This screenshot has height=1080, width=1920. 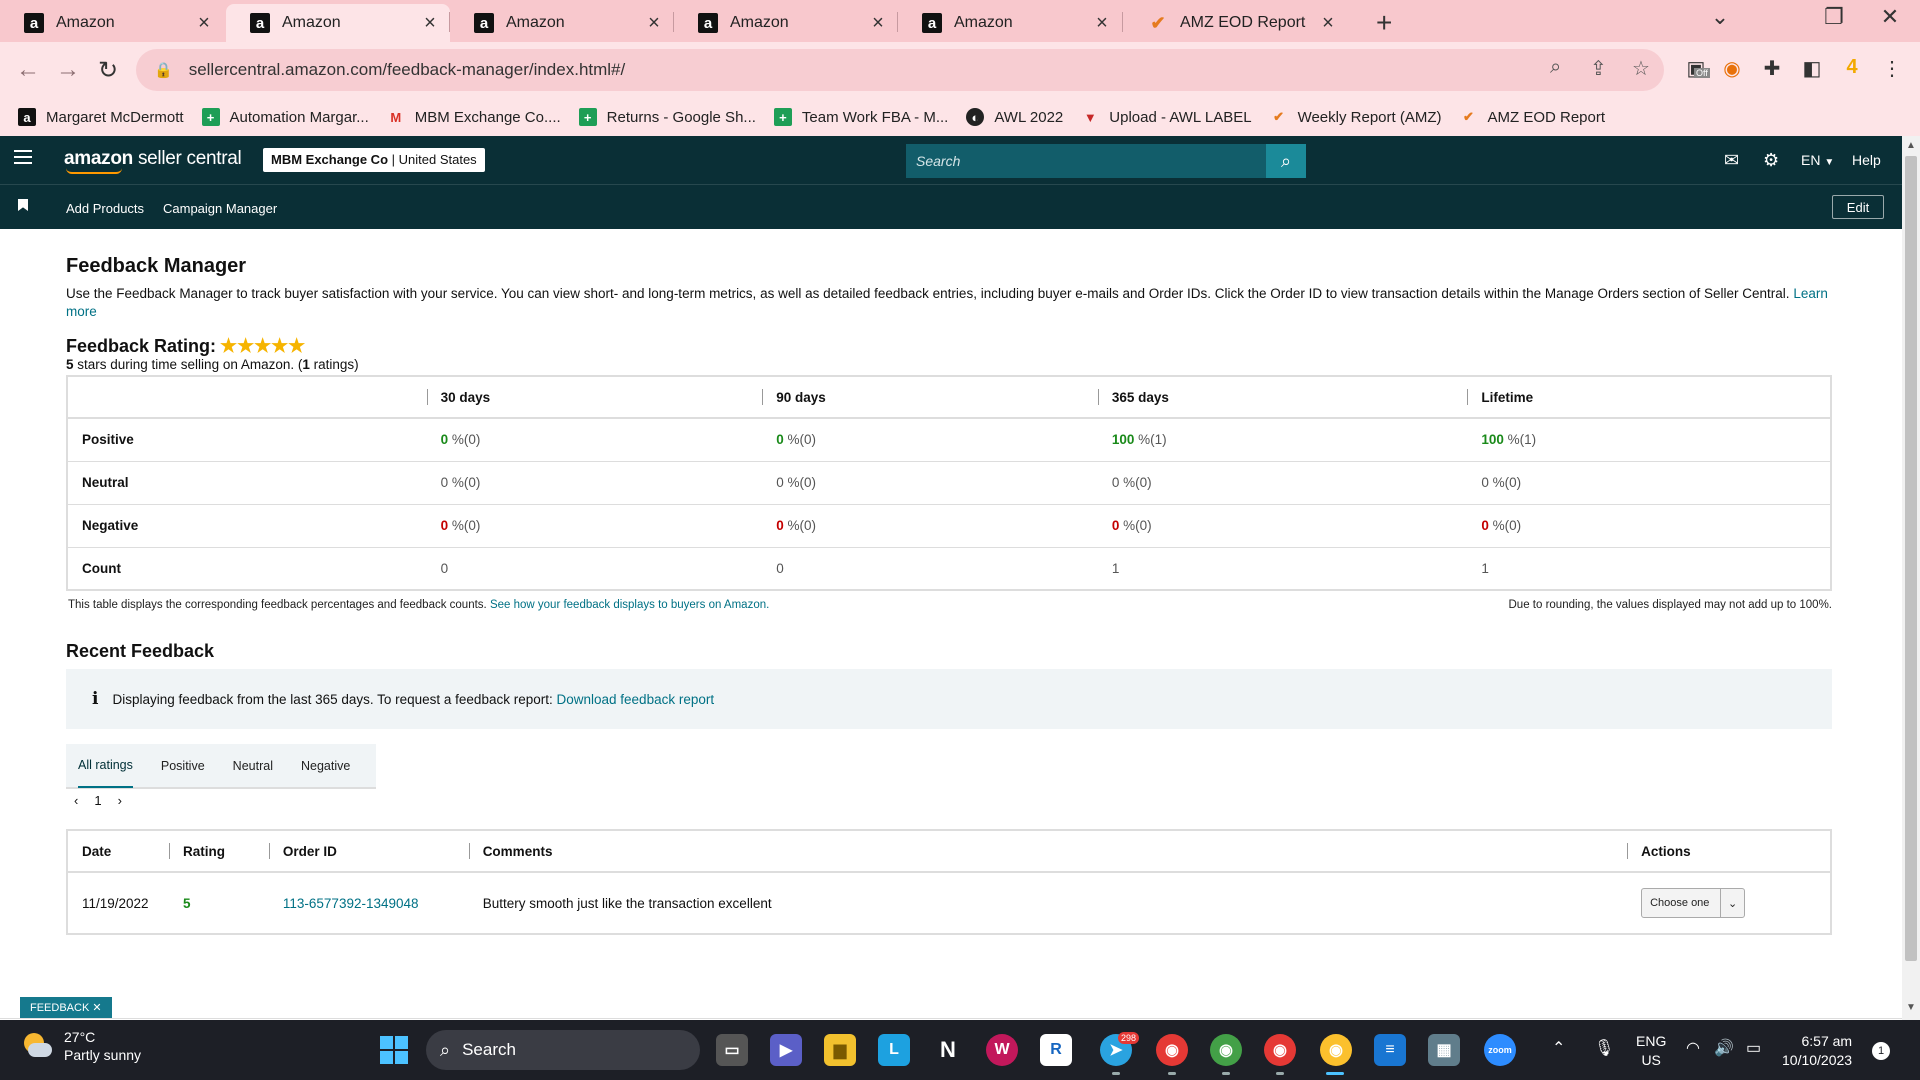 I want to click on clock: 6:57 am 10/10/2023, so click(x=1817, y=1051).